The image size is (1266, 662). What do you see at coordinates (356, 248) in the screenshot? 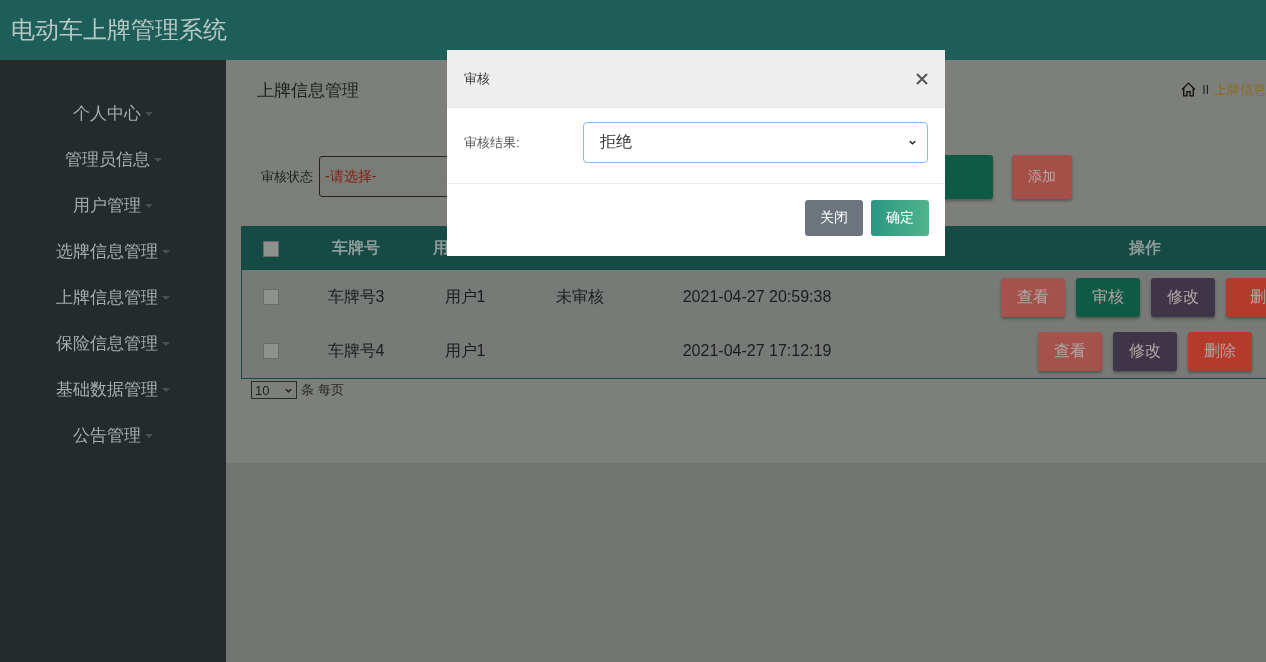
I see `column-header: 车牌号` at bounding box center [356, 248].